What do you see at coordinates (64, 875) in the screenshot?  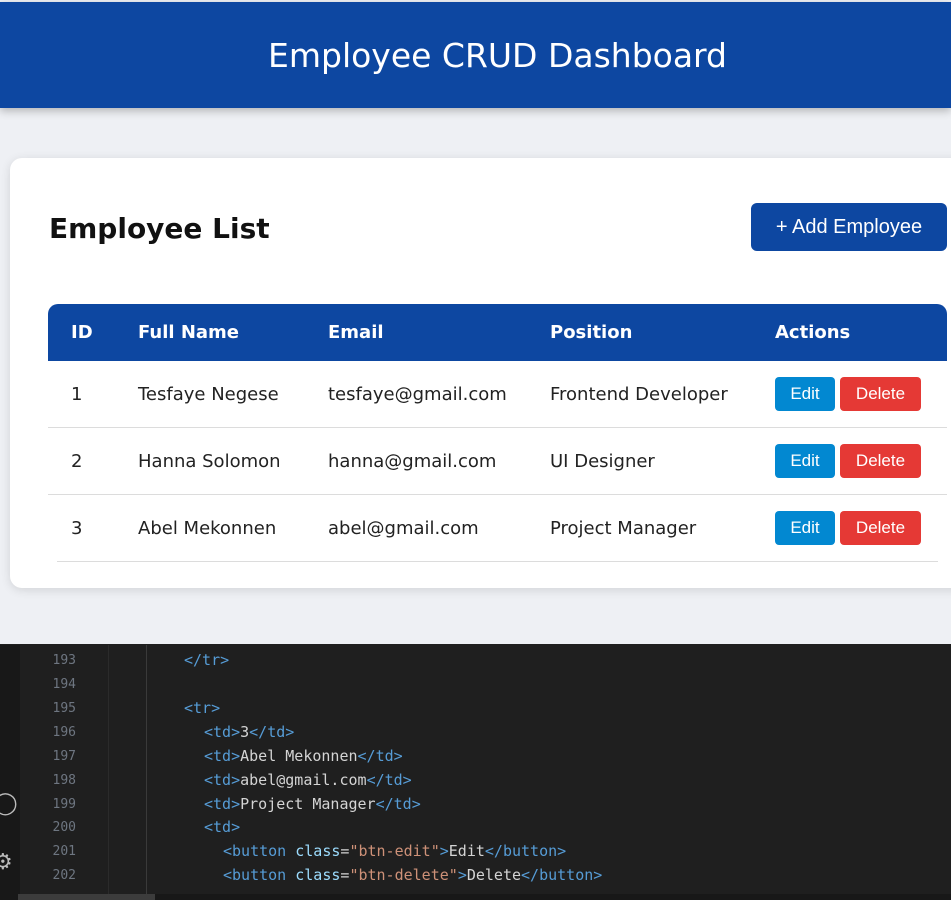 I see `line-number: 202` at bounding box center [64, 875].